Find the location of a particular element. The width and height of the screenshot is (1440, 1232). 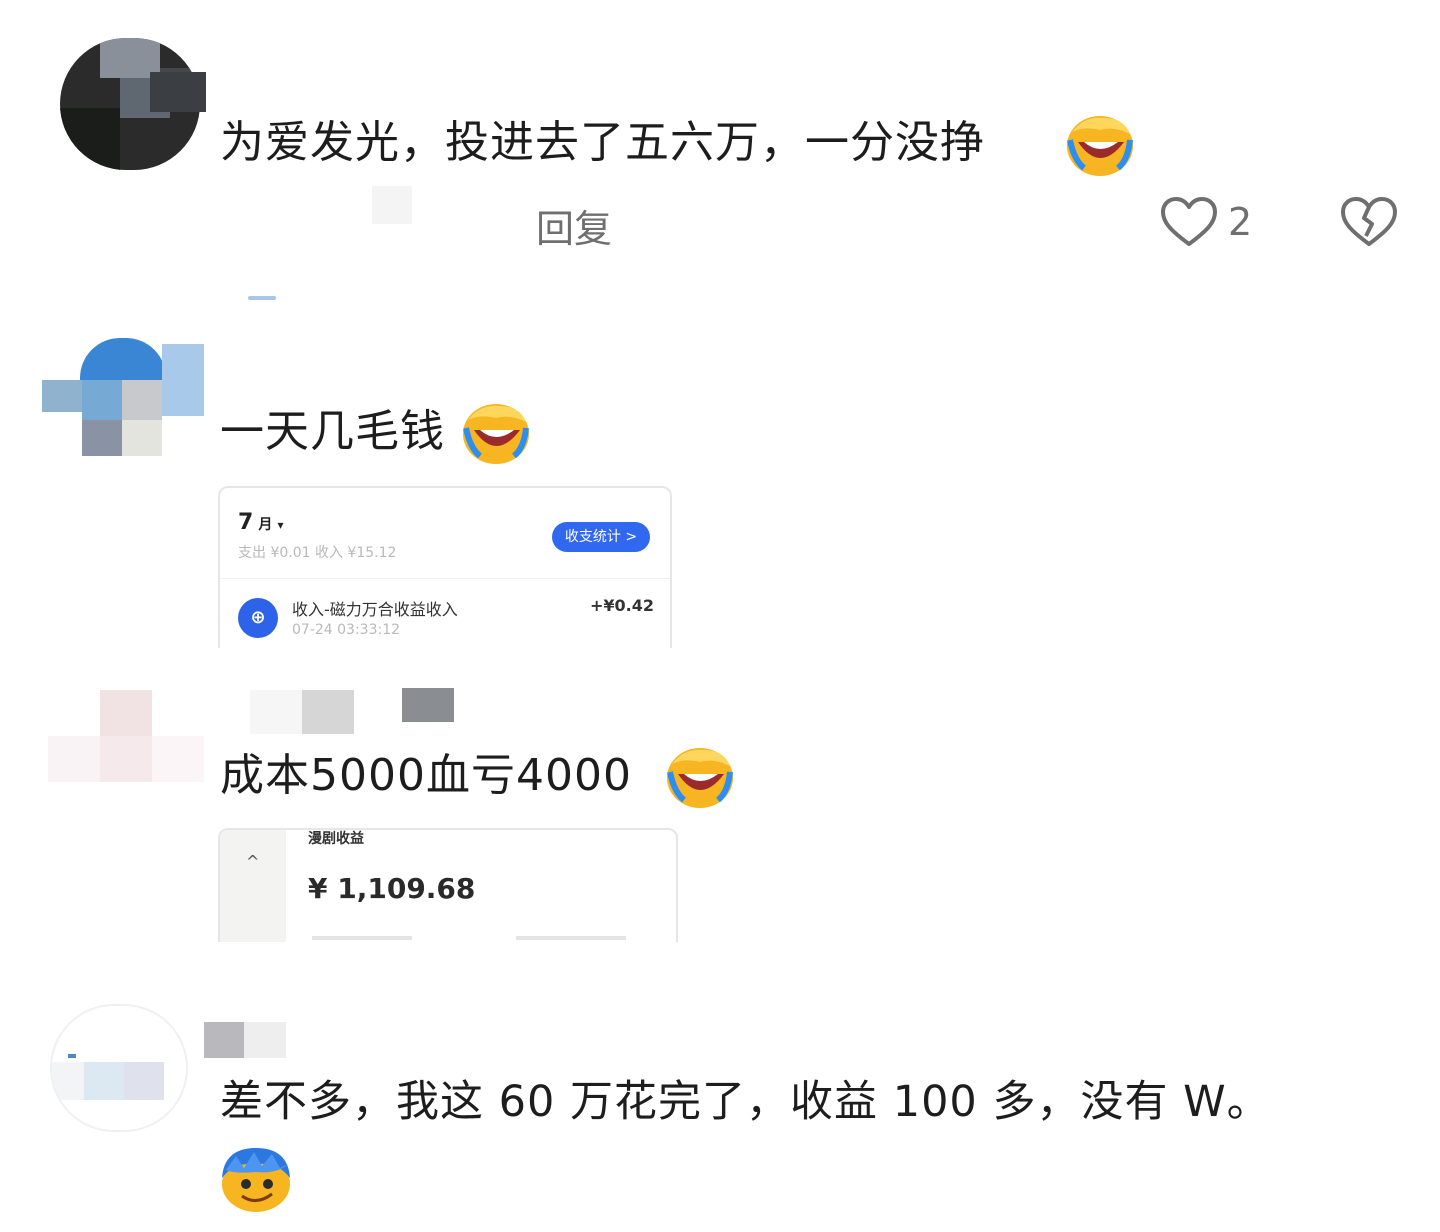

month-value: 7 is located at coordinates (246, 522).